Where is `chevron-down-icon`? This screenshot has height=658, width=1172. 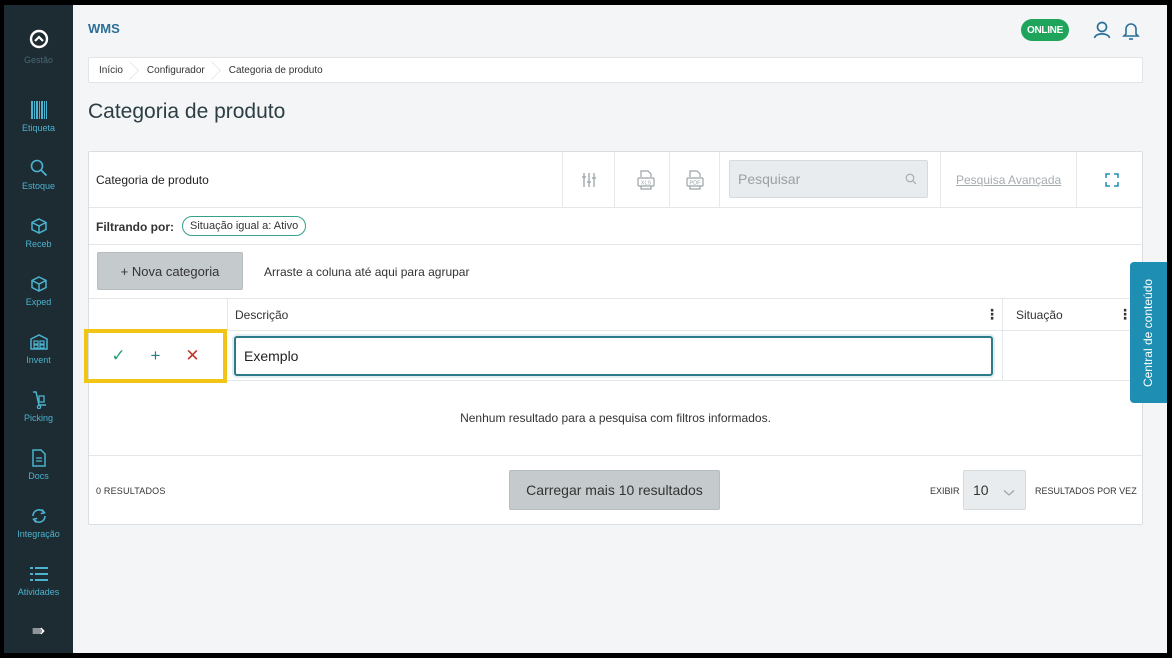 chevron-down-icon is located at coordinates (1009, 492).